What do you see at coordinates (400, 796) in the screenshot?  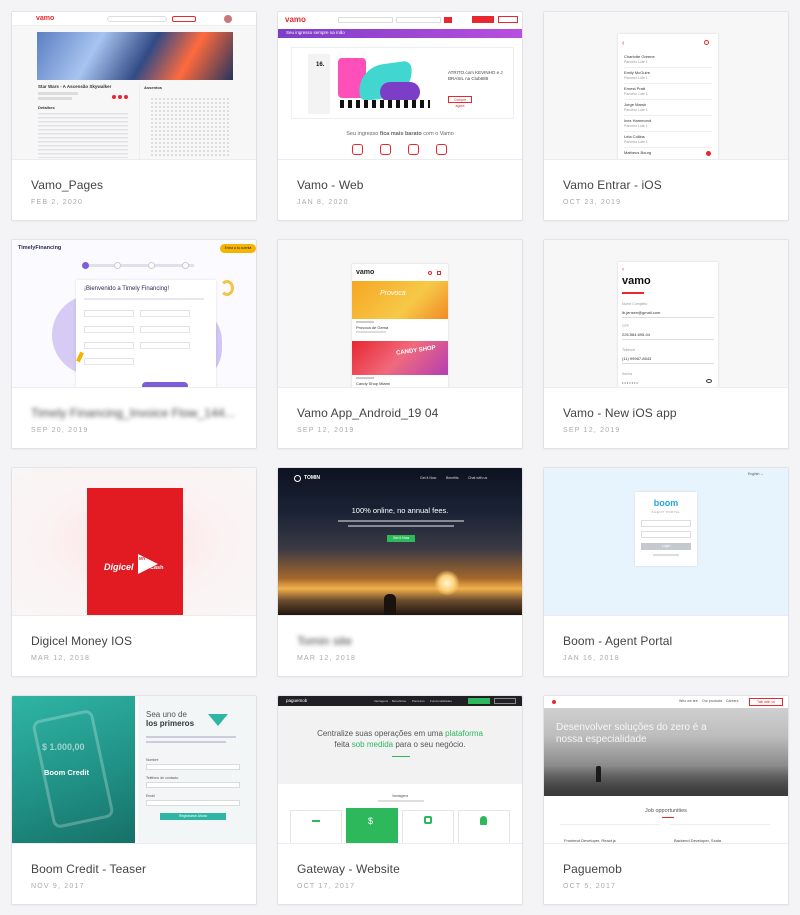 I see `thumb-section: Vantagens` at bounding box center [400, 796].